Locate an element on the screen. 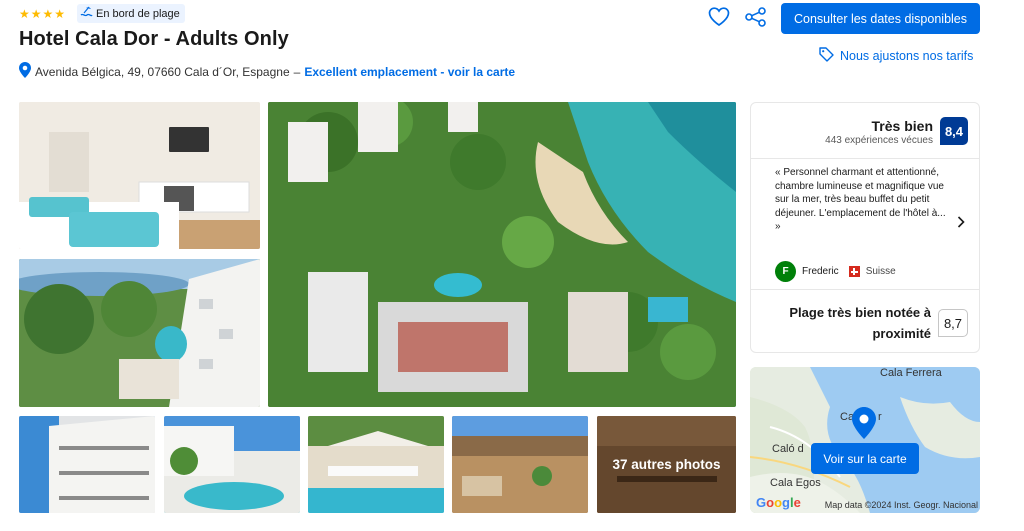 The width and height of the screenshot is (1024, 531). reviewer-info: F Frederic Suisse is located at coordinates (835, 271).